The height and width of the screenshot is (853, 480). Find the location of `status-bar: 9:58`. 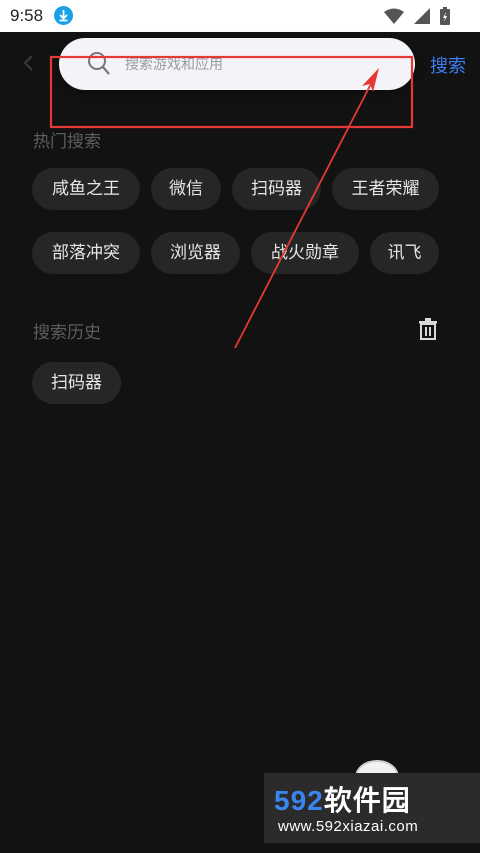

status-bar: 9:58 is located at coordinates (240, 16).